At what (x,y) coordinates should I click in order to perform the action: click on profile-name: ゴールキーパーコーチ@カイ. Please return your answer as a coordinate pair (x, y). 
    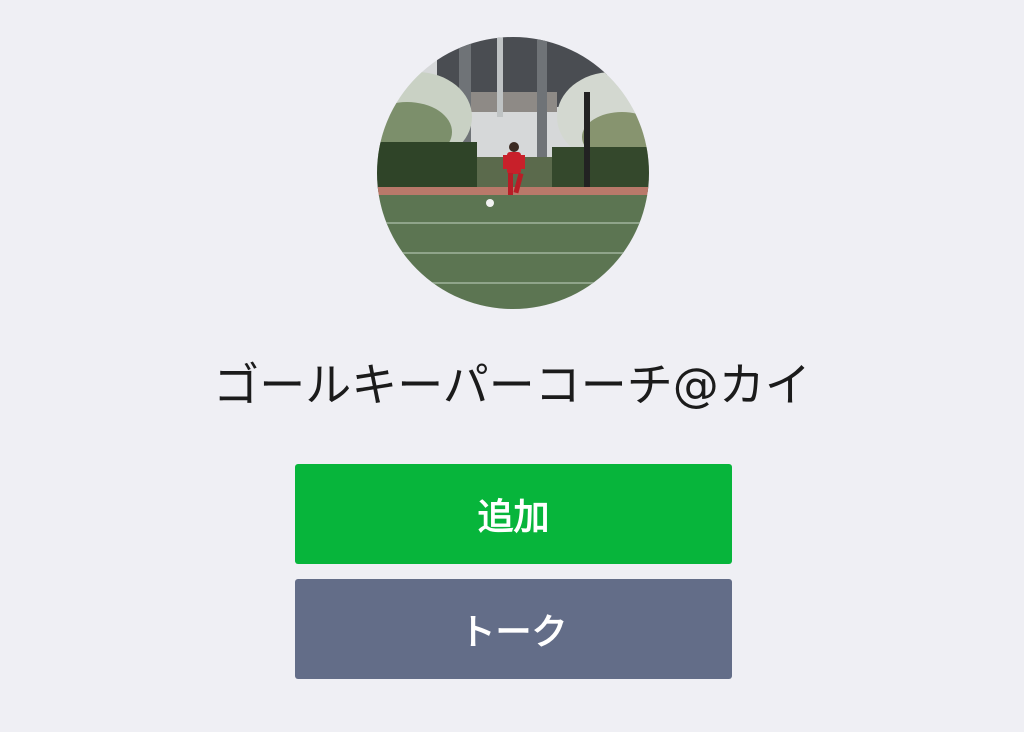
    Looking at the image, I should click on (512, 385).